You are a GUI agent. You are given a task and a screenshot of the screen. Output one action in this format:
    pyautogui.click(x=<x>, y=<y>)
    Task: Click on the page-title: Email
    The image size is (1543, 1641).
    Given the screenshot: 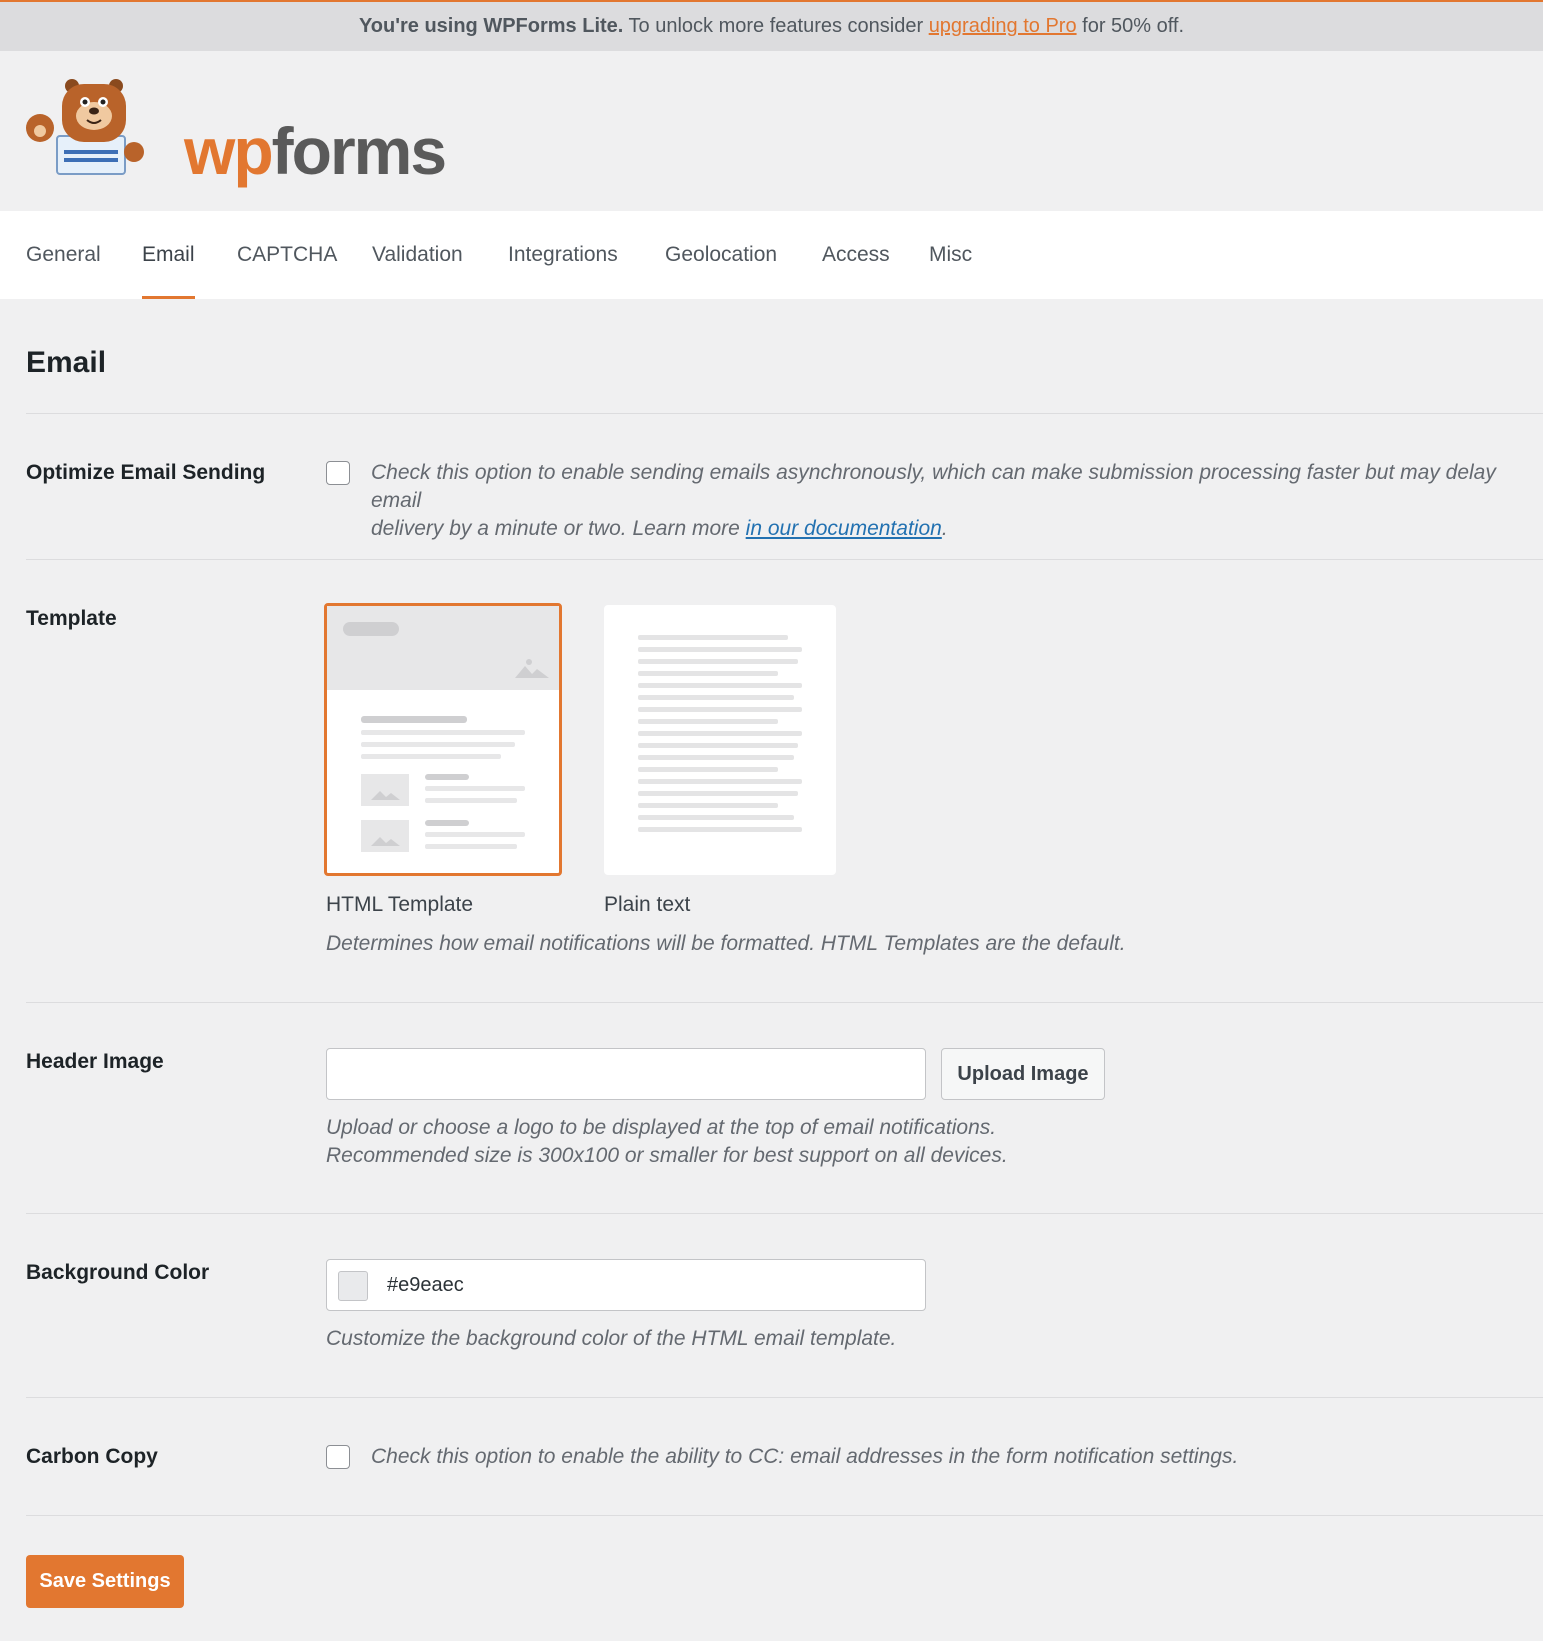 What is the action you would take?
    pyautogui.click(x=66, y=362)
    